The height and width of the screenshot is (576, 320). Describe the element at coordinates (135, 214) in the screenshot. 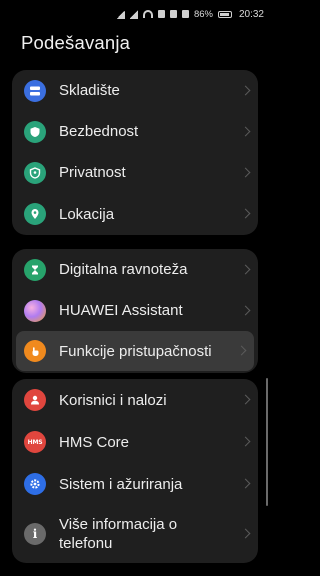

I see `settings-item-location: Lokacija` at that location.